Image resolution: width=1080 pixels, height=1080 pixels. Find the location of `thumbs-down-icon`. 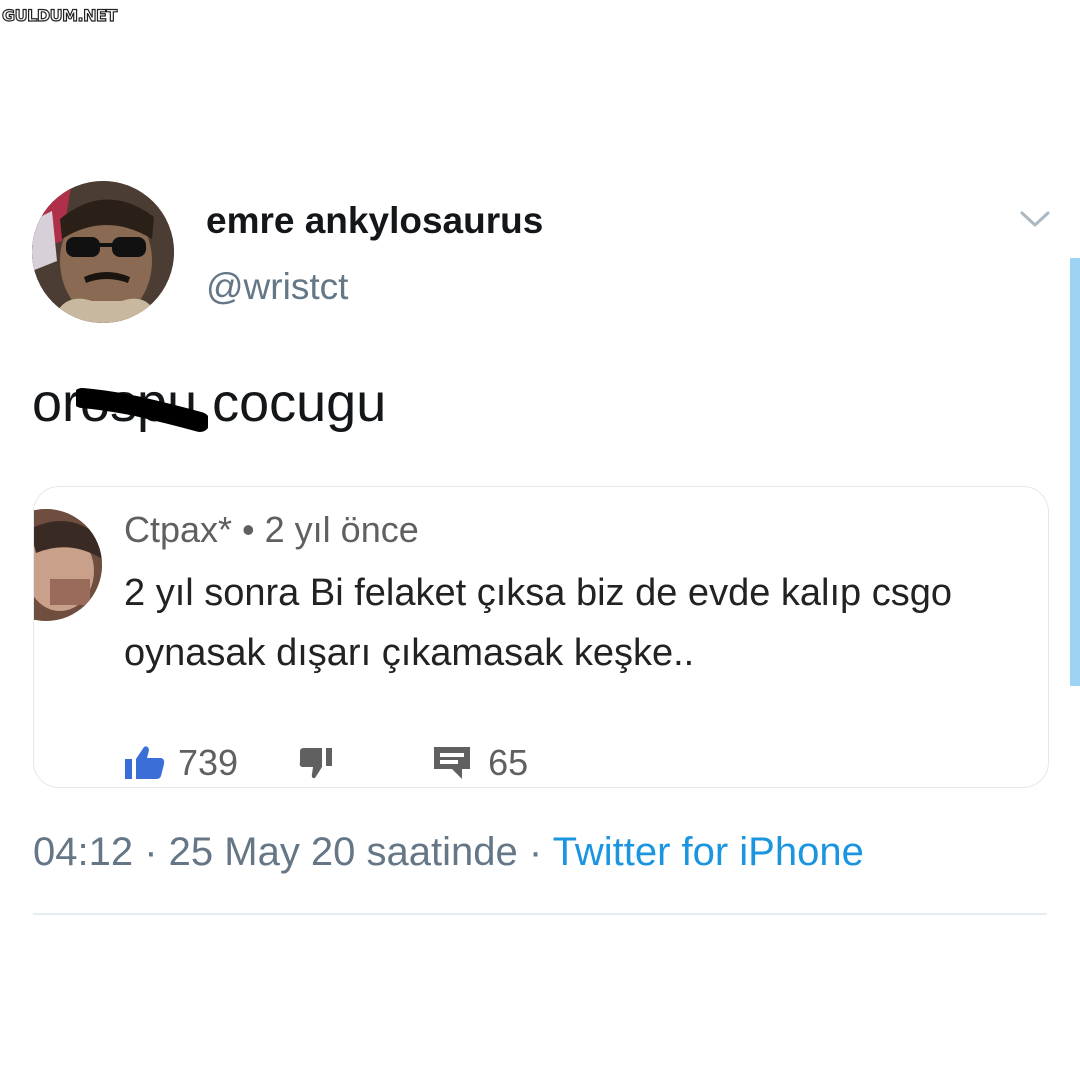

thumbs-down-icon is located at coordinates (317, 763).